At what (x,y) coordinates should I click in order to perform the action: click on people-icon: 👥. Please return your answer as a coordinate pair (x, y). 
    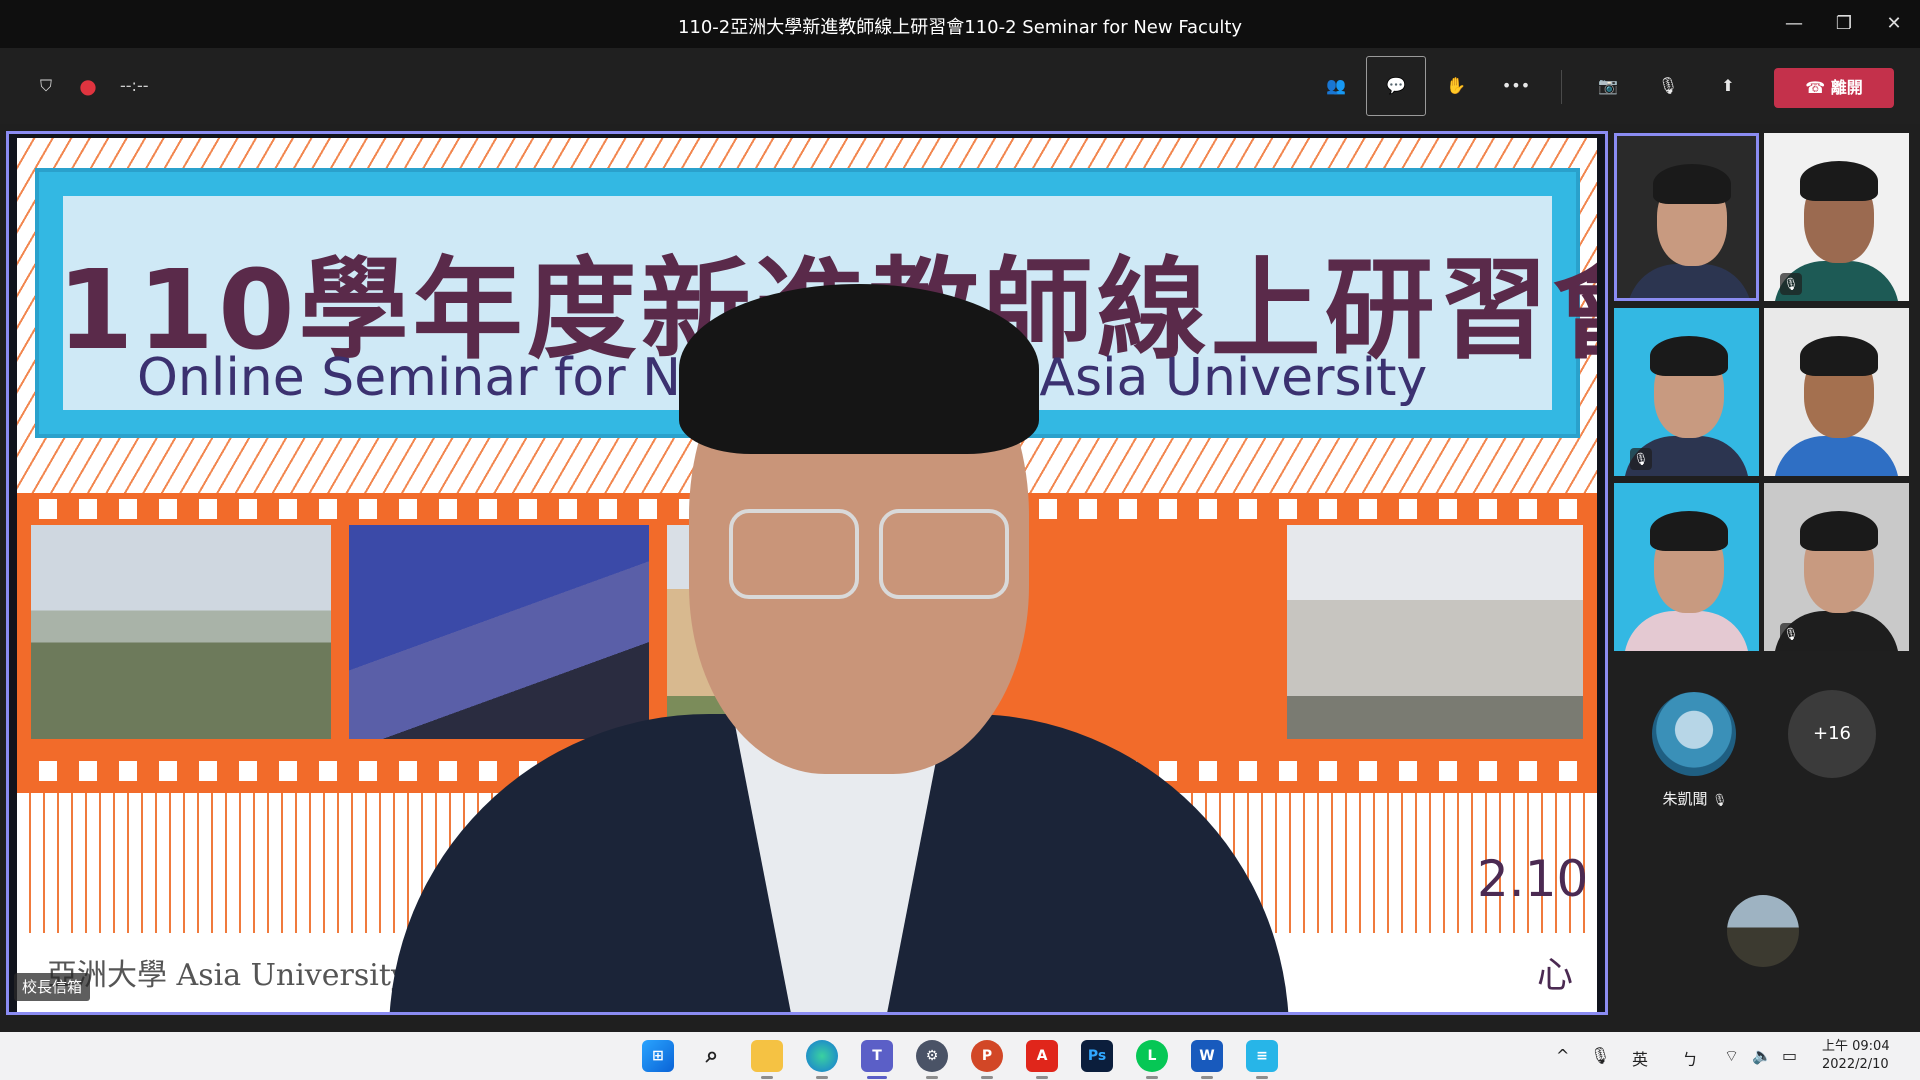
    Looking at the image, I should click on (1336, 86).